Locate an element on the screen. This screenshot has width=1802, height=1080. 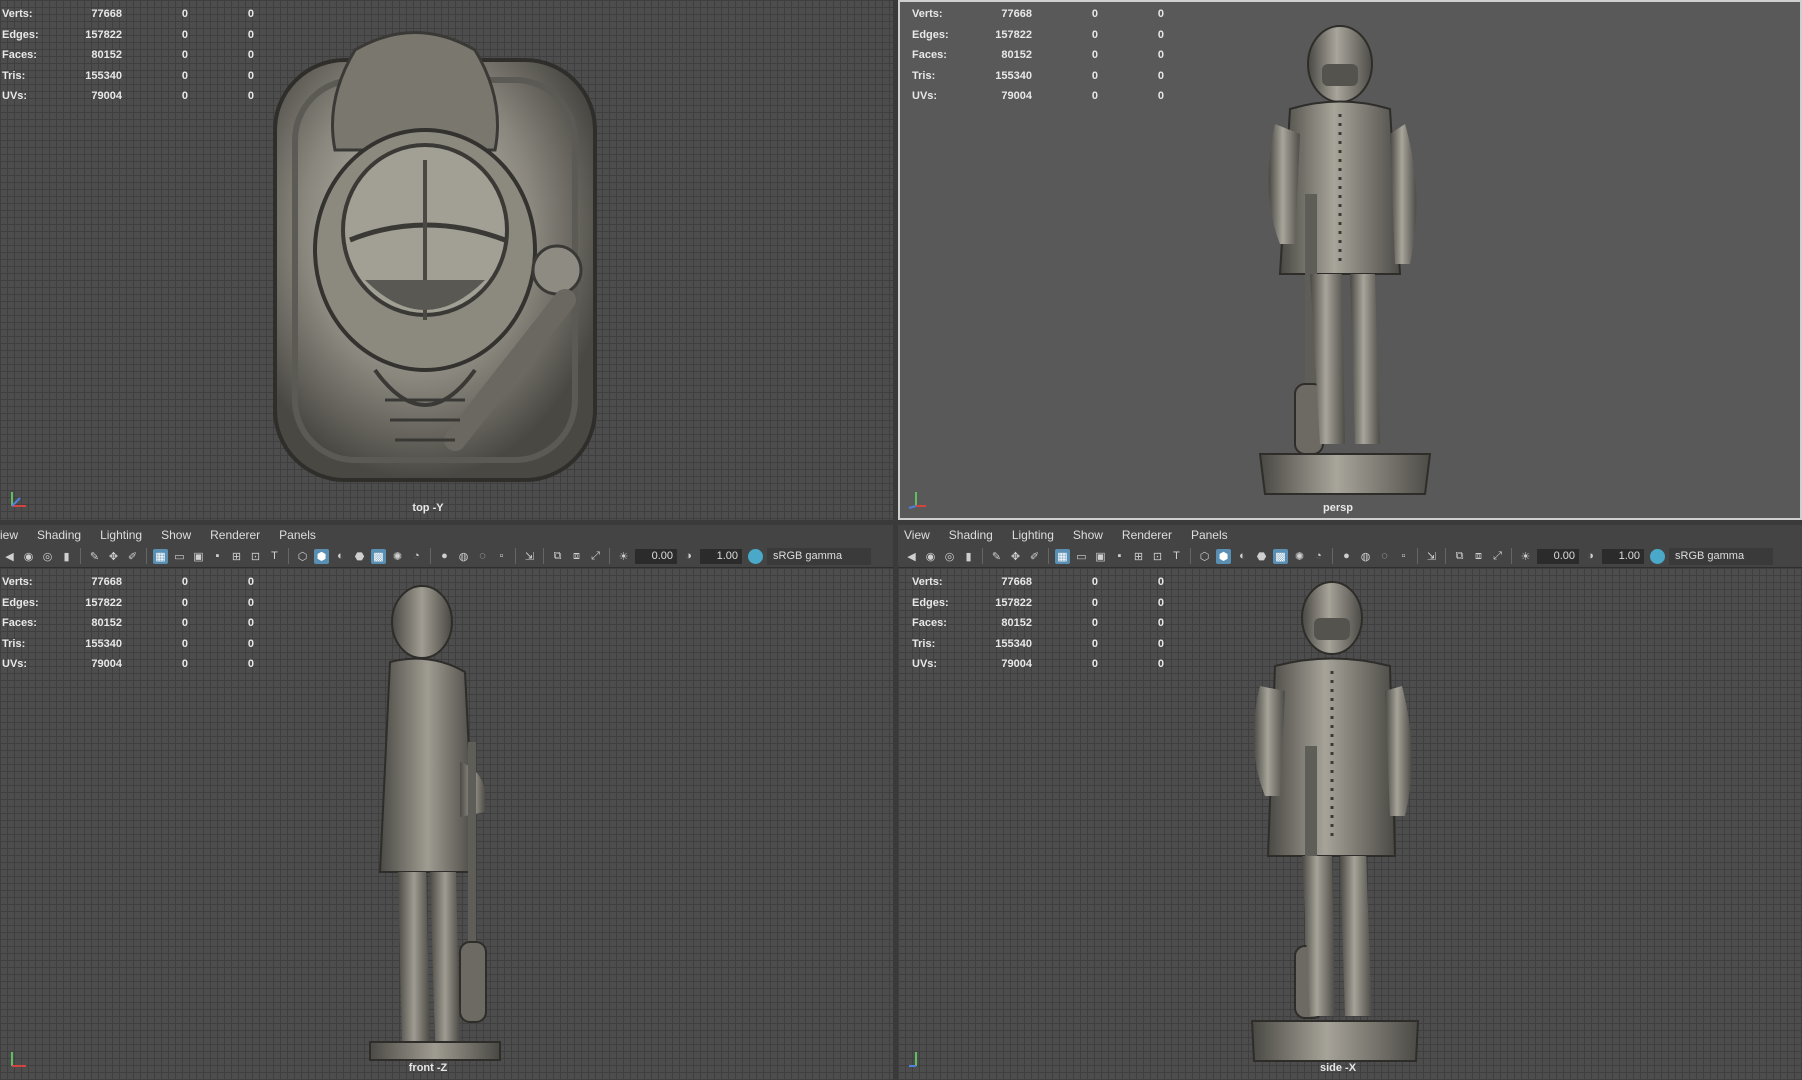
camera-label: persp is located at coordinates (1338, 508).